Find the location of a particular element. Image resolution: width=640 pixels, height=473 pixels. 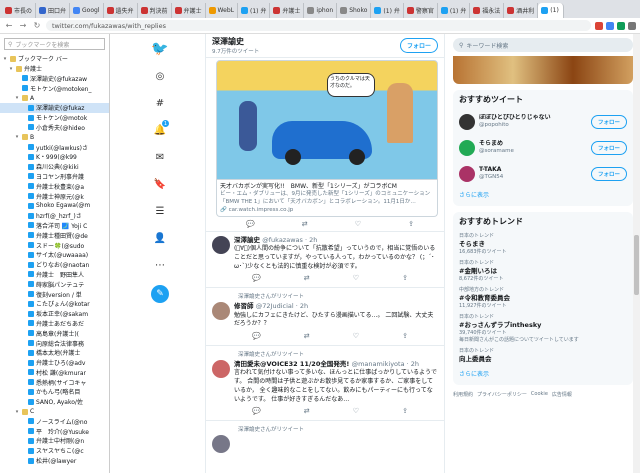

bookmark-item: 橋本太地(弁護士 is located at coordinates (54, 353).